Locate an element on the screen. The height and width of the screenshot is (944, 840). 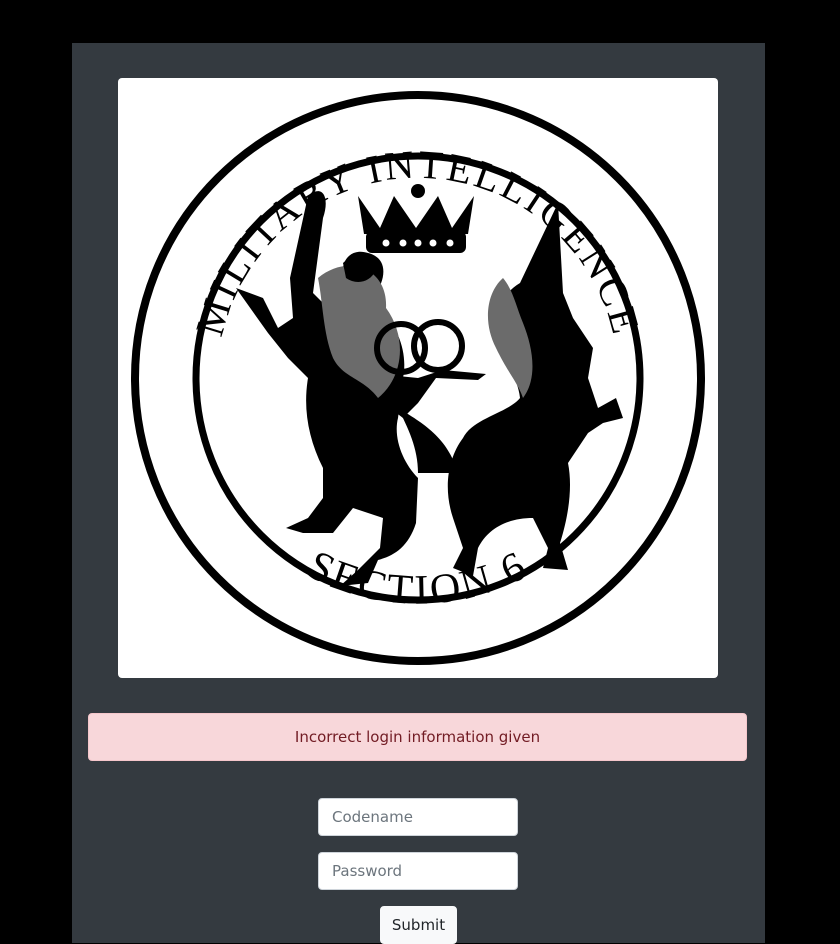
crown-icon is located at coordinates (416, 218).